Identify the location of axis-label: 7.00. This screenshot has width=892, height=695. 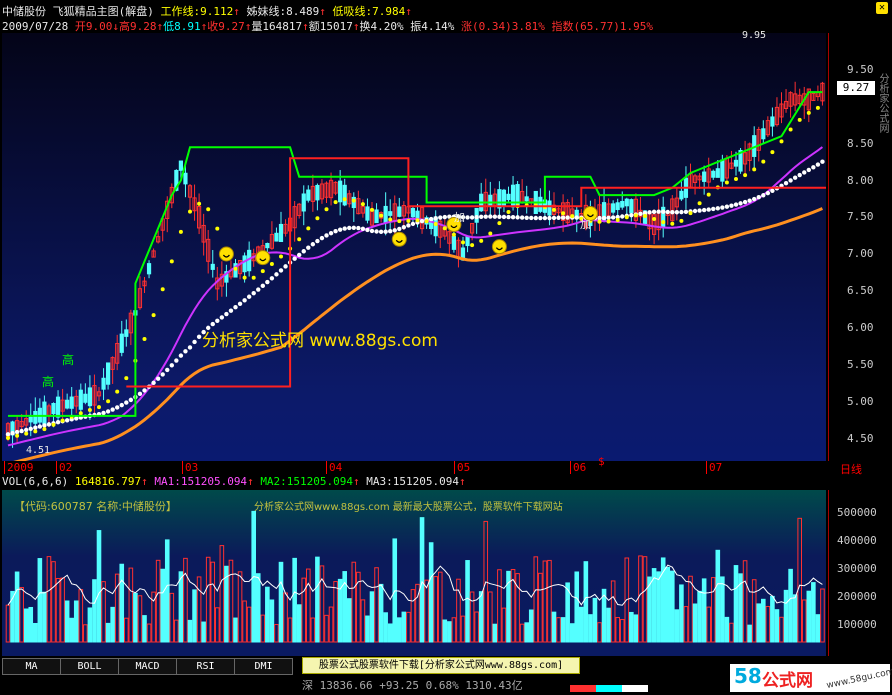
(860, 253).